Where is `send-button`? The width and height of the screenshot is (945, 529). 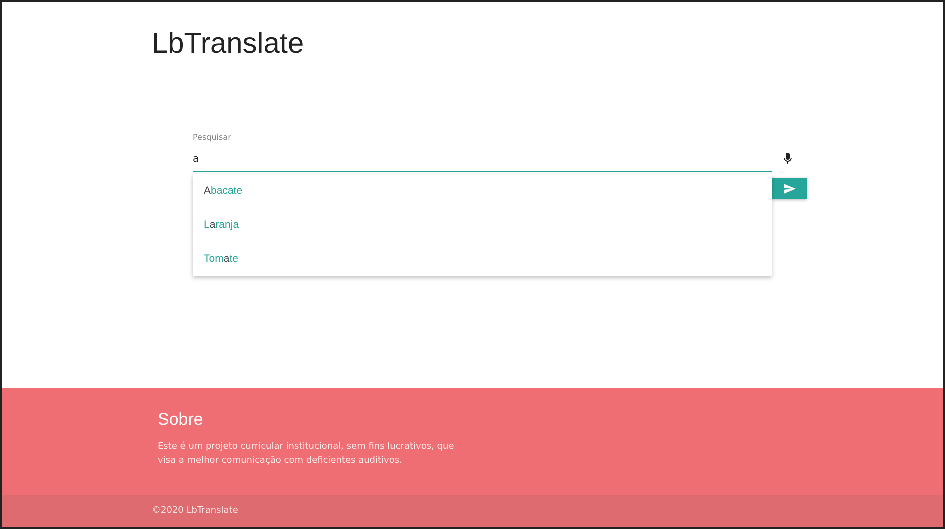
send-button is located at coordinates (789, 188).